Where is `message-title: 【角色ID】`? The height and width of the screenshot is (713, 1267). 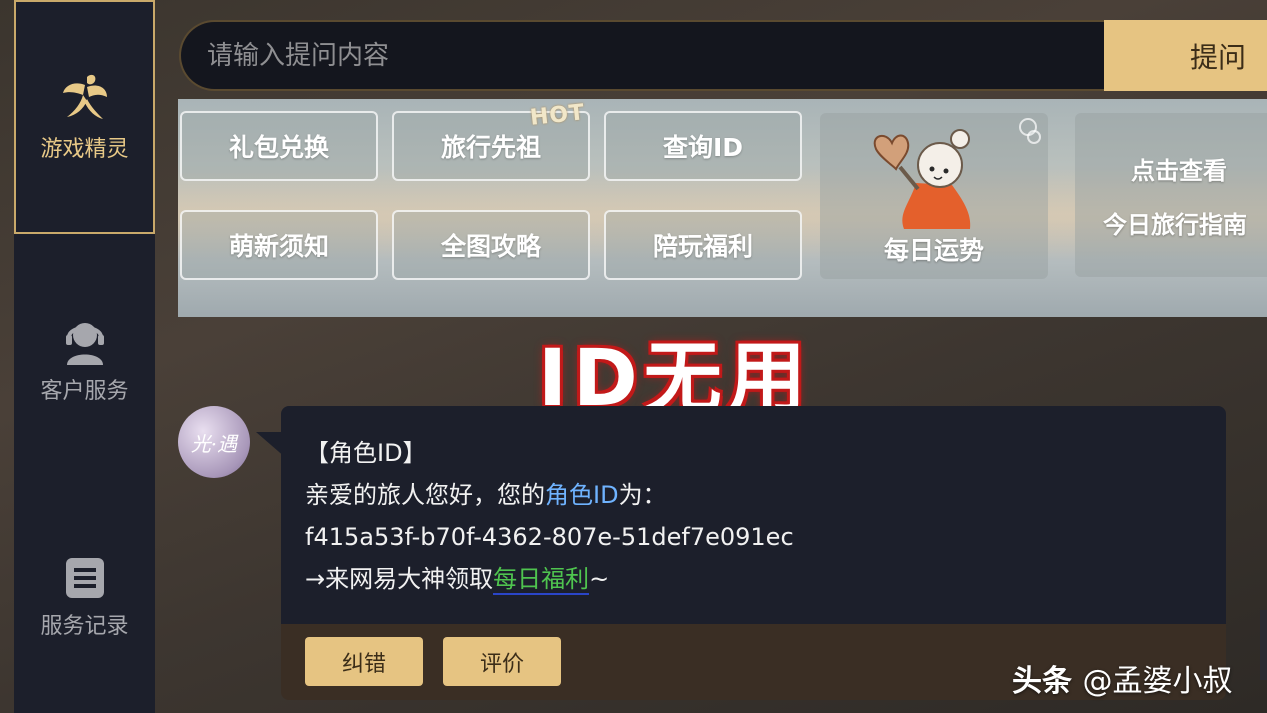 message-title: 【角色ID】 is located at coordinates (366, 453).